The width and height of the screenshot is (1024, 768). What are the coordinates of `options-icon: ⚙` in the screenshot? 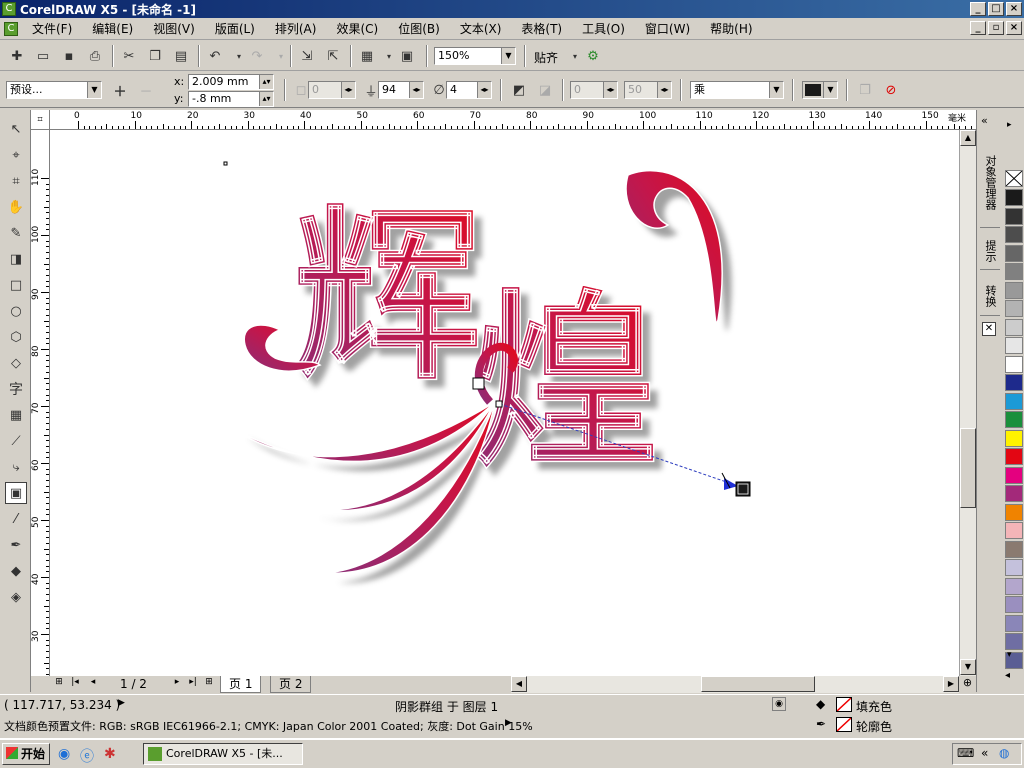 It's located at (593, 56).